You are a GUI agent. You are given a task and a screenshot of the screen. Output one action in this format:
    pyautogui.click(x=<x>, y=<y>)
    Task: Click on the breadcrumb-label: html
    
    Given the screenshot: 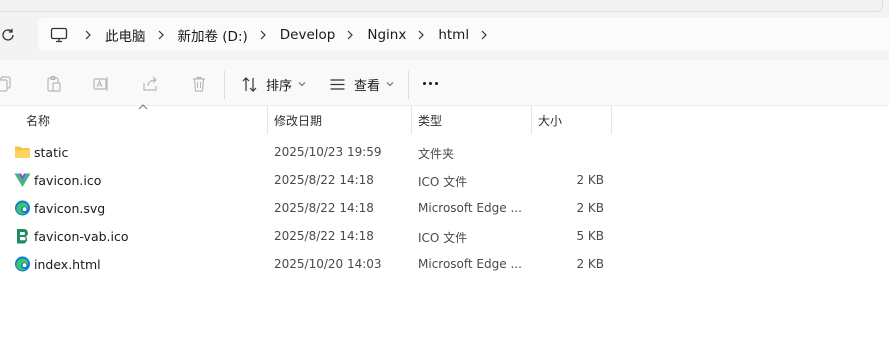 What is the action you would take?
    pyautogui.click(x=454, y=34)
    